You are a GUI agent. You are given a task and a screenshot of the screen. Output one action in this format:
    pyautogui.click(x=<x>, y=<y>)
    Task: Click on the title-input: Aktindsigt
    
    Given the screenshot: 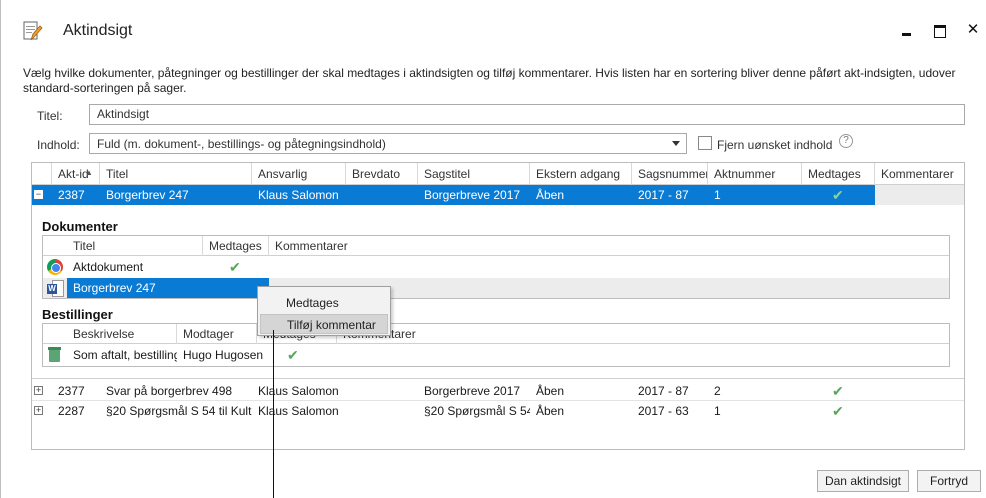 What is the action you would take?
    pyautogui.click(x=527, y=114)
    